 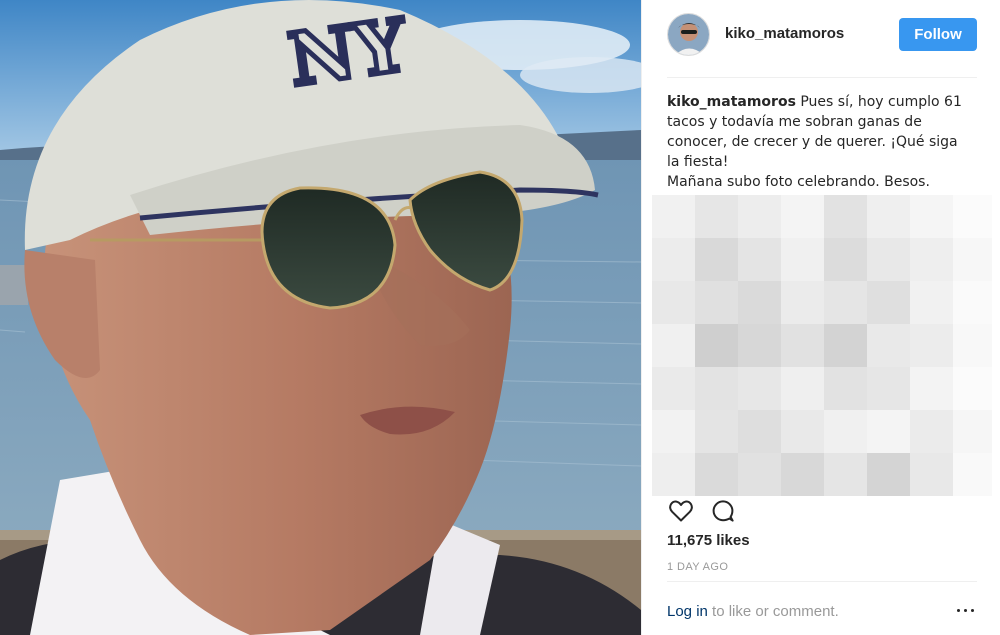 I want to click on avatar, so click(x=688, y=34).